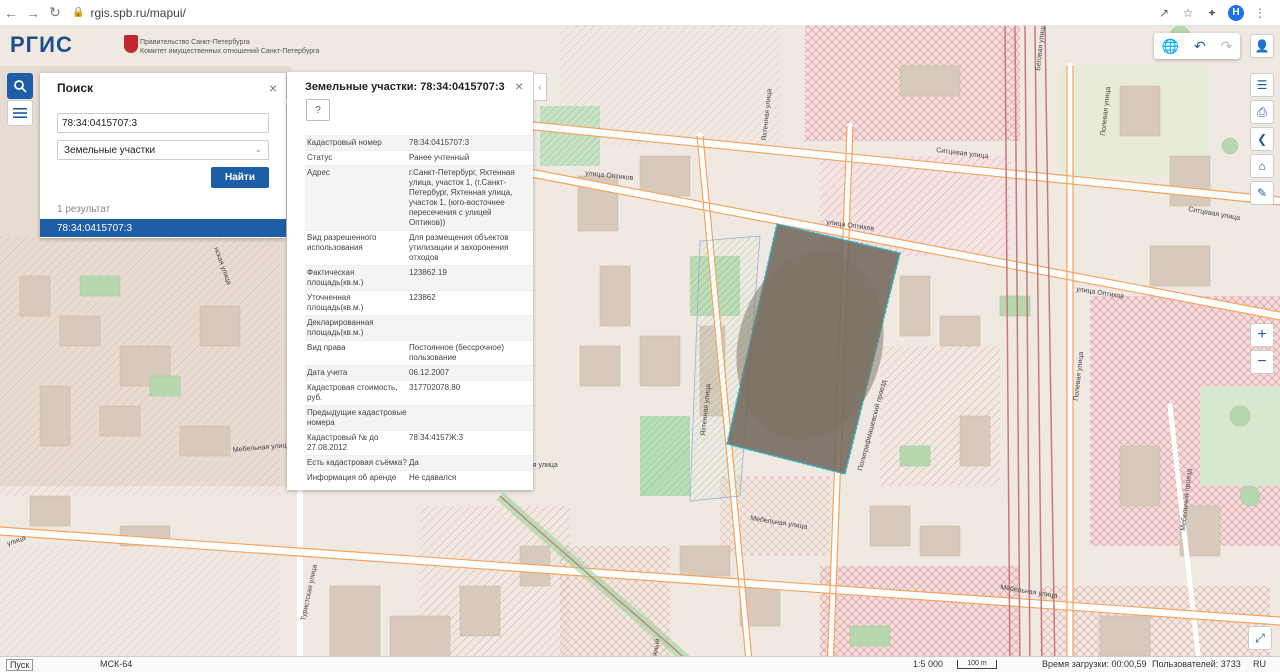 This screenshot has width=1280, height=672. What do you see at coordinates (138, 12) in the screenshot?
I see `url-text: rgis.spb.ru/mapui/` at bounding box center [138, 12].